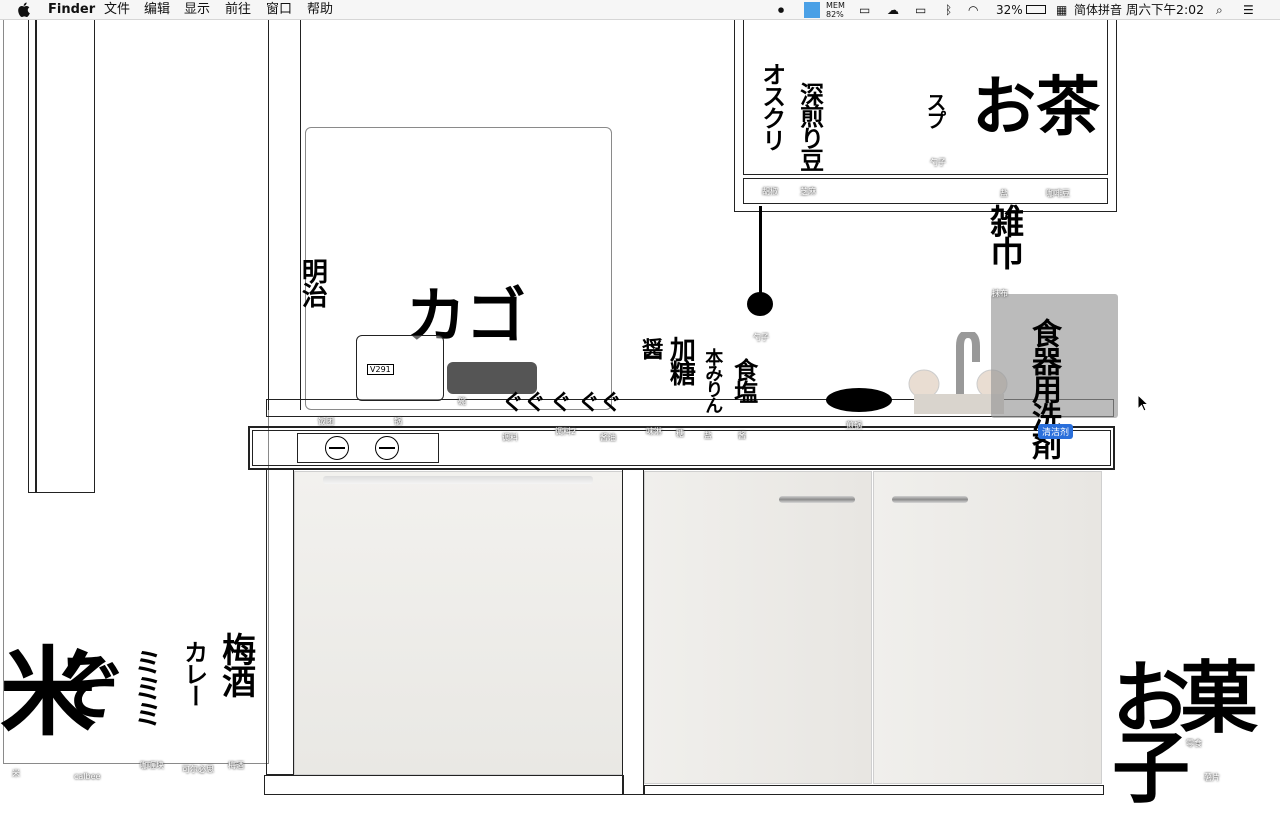  What do you see at coordinates (400, 368) in the screenshot?
I see `rice-cooker: V291` at bounding box center [400, 368].